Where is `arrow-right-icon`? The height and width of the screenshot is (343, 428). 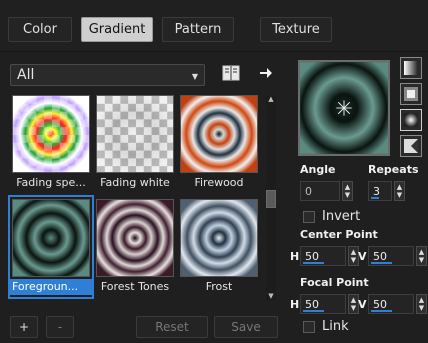 arrow-right-icon is located at coordinates (266, 73).